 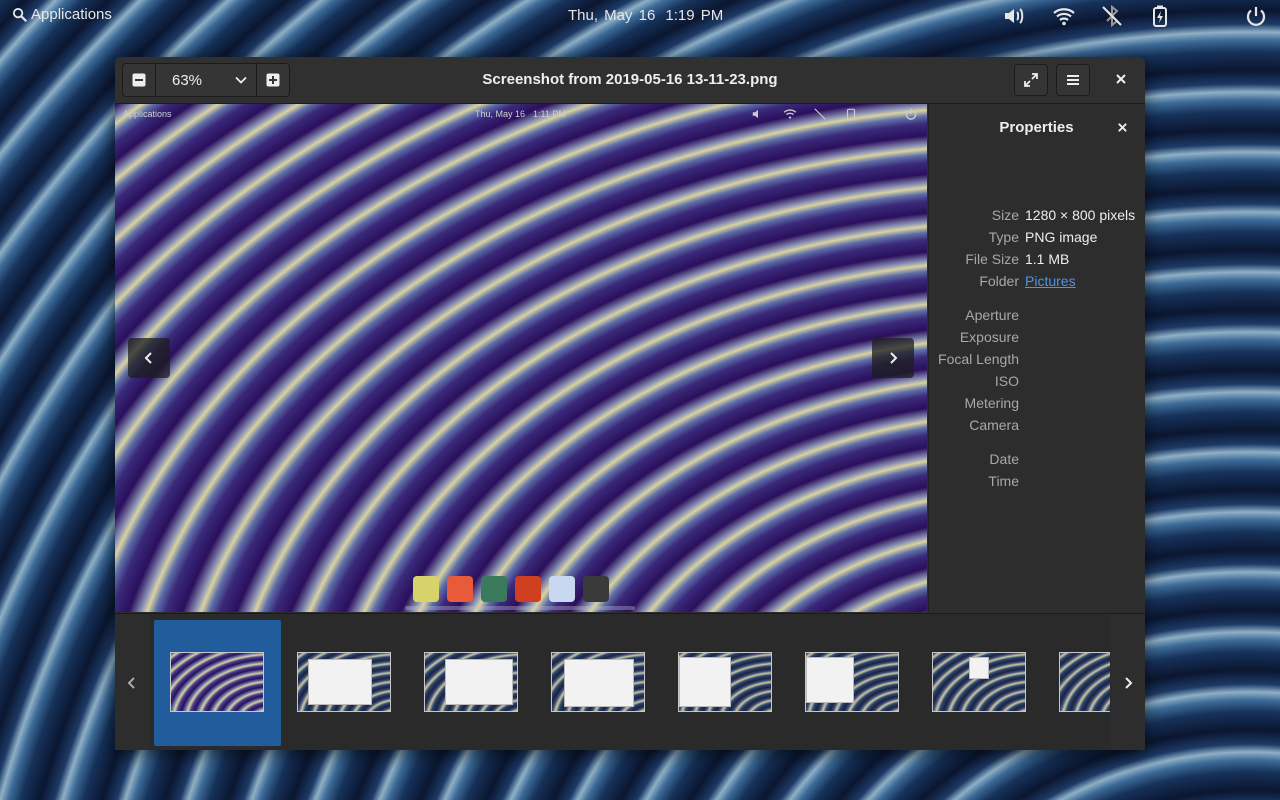 I want to click on property-row: Size 1280 × 800 pixels, so click(x=1037, y=217).